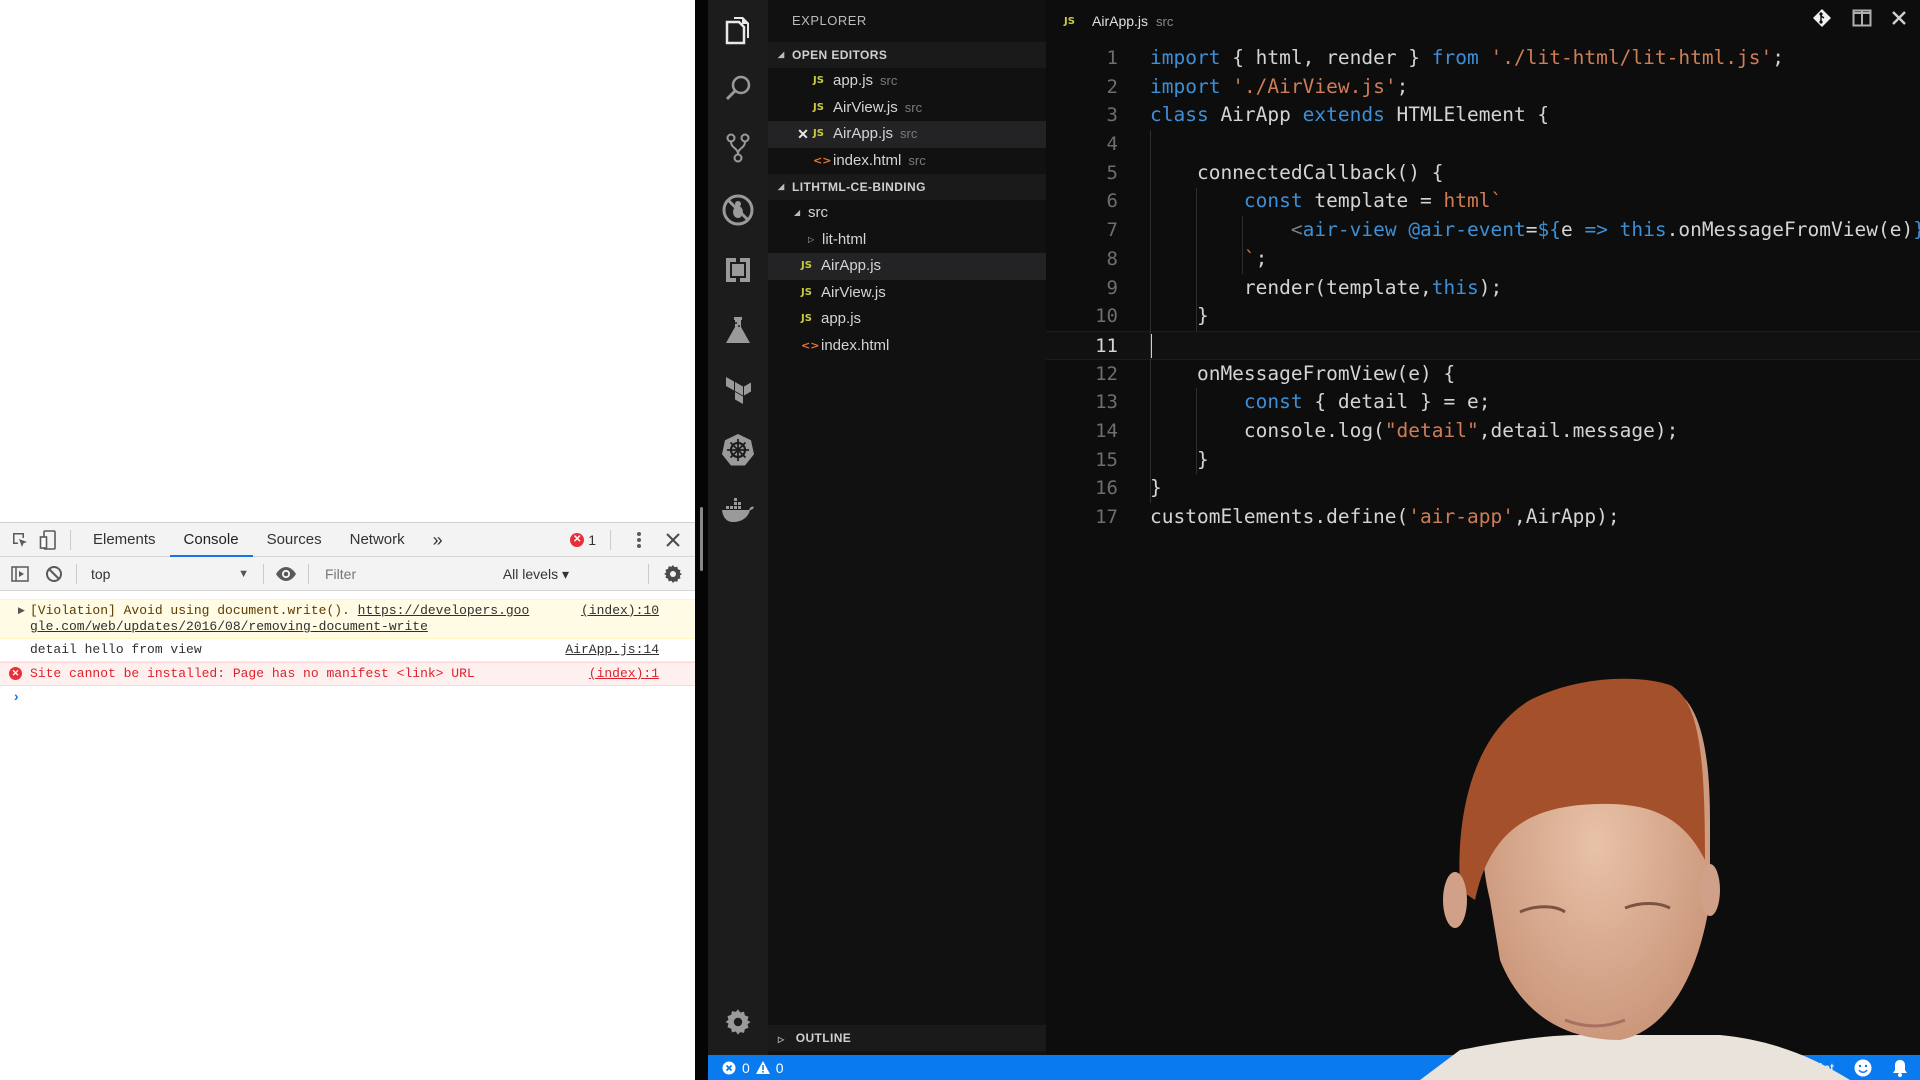  What do you see at coordinates (48, 540) in the screenshot?
I see `device-toolbar-icon` at bounding box center [48, 540].